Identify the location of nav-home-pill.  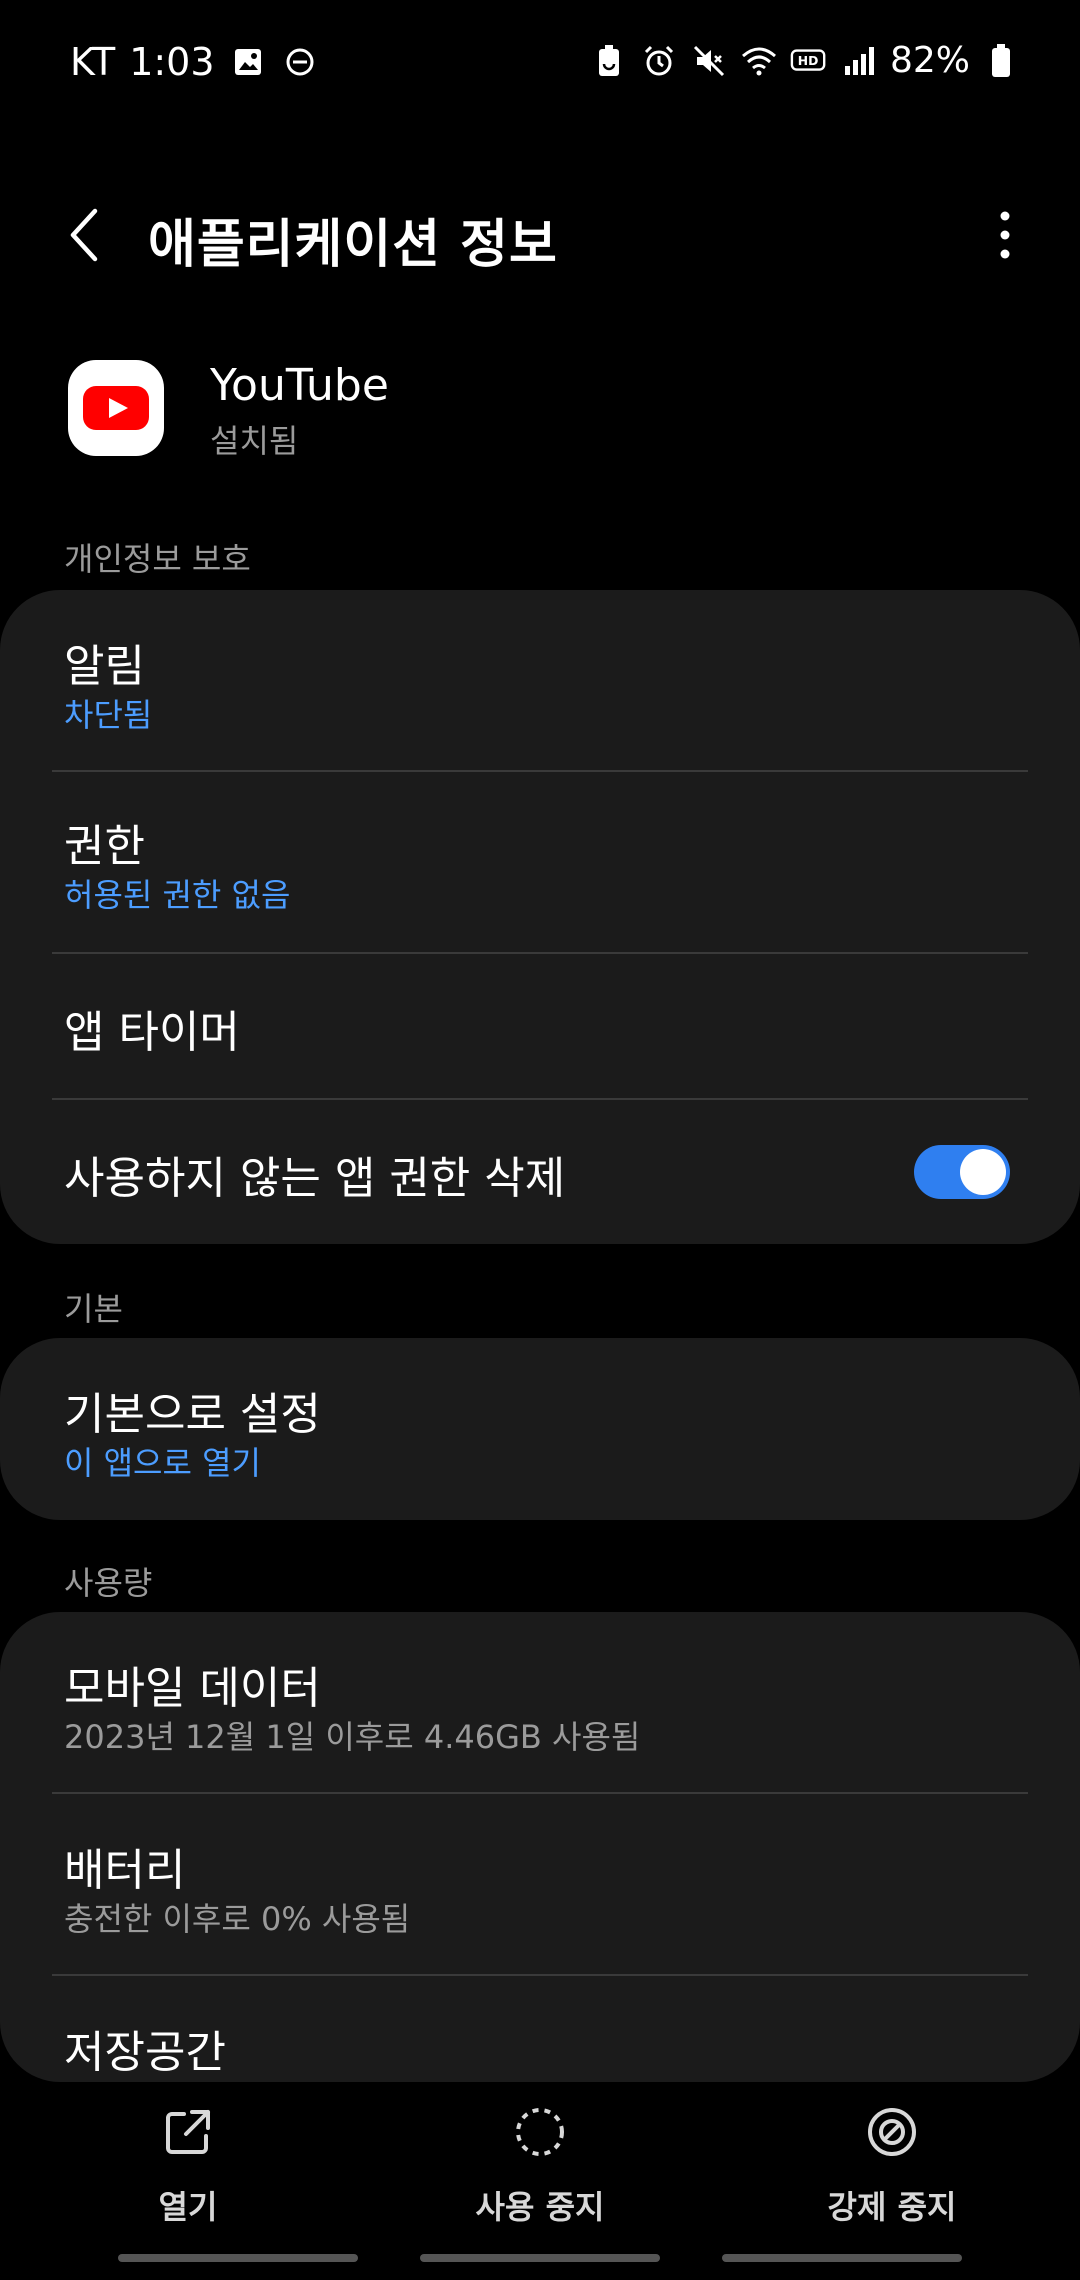
(540, 2258).